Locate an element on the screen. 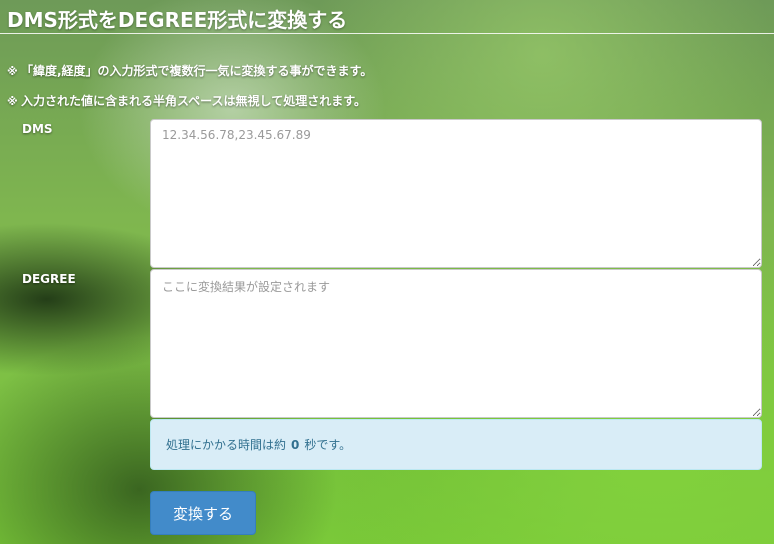 The width and height of the screenshot is (774, 544). processing-time-suffix: 秒です。 is located at coordinates (328, 445).